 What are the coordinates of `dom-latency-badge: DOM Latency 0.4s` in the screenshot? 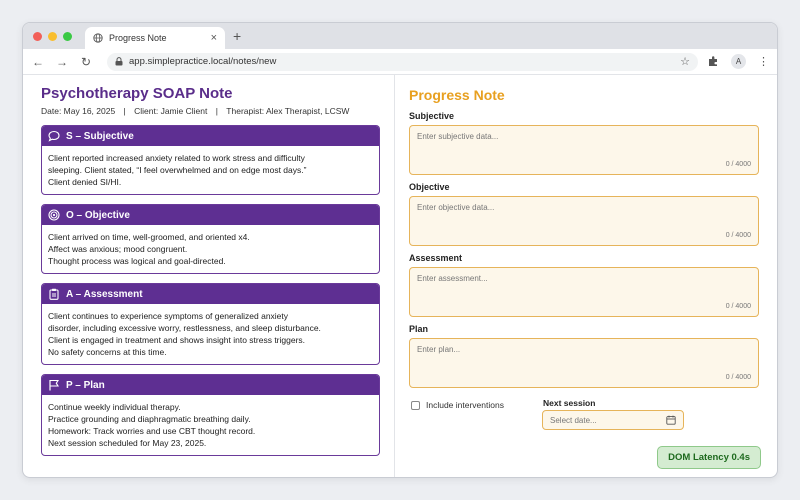 It's located at (709, 457).